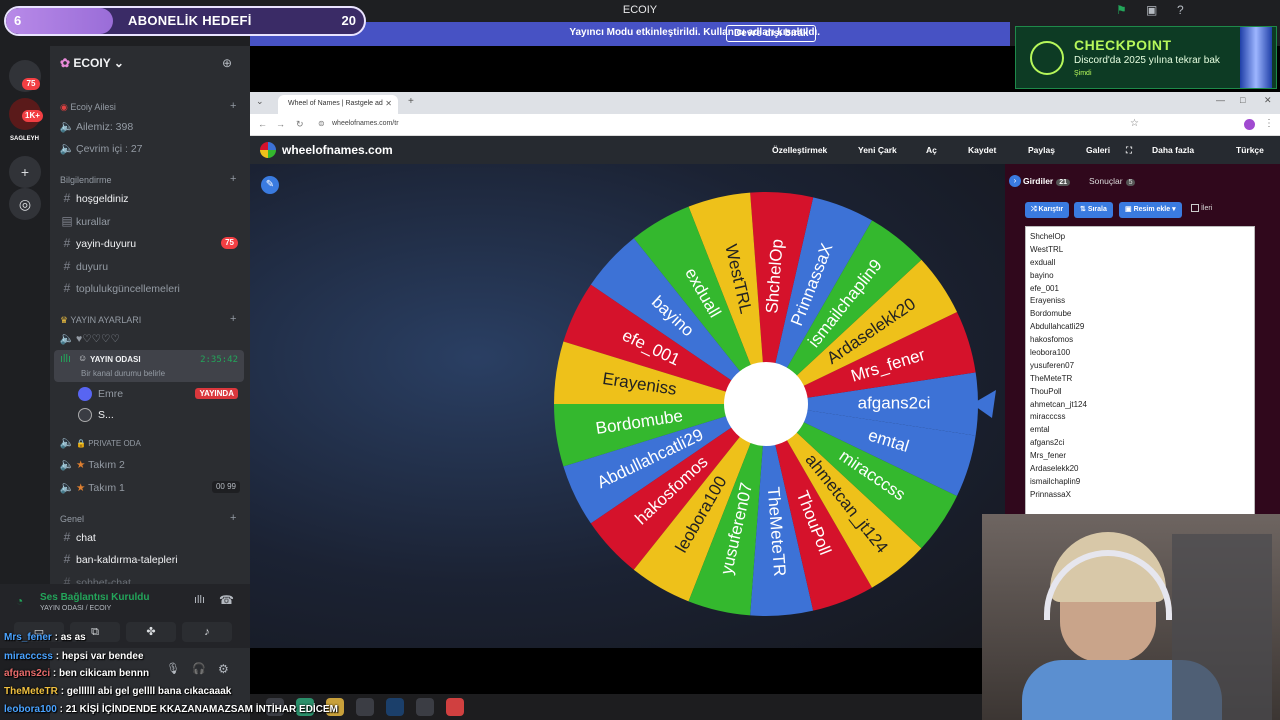 This screenshot has height=720, width=1280. What do you see at coordinates (1201, 208) in the screenshot?
I see `advanced-checkbox: İleri` at bounding box center [1201, 208].